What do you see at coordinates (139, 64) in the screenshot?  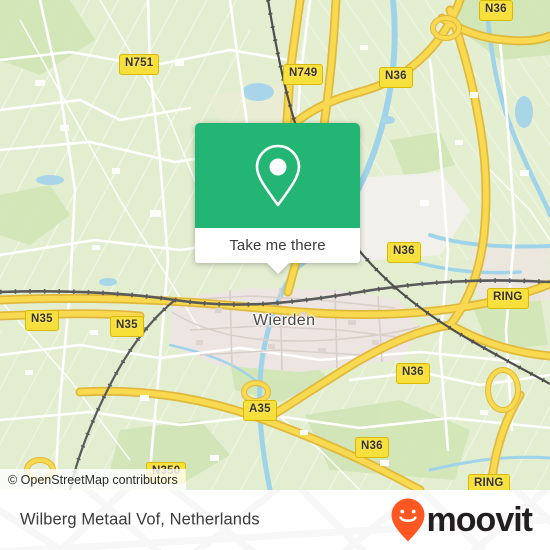 I see `road-shield-n751: N751` at bounding box center [139, 64].